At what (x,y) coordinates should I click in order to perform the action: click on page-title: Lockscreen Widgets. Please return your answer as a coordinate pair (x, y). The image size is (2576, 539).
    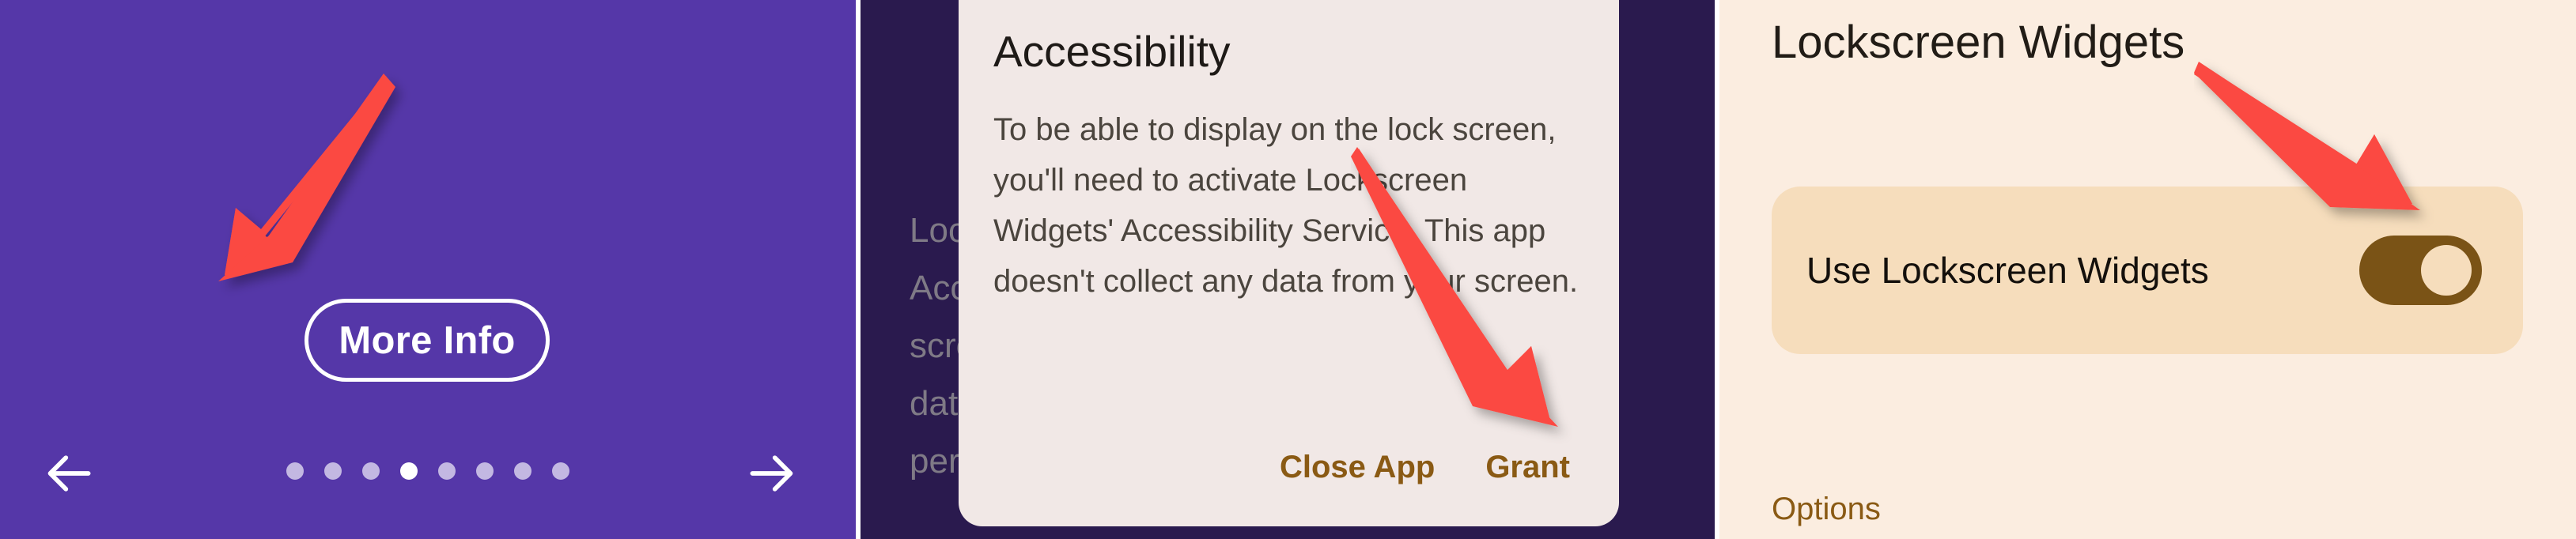
    Looking at the image, I should click on (1978, 42).